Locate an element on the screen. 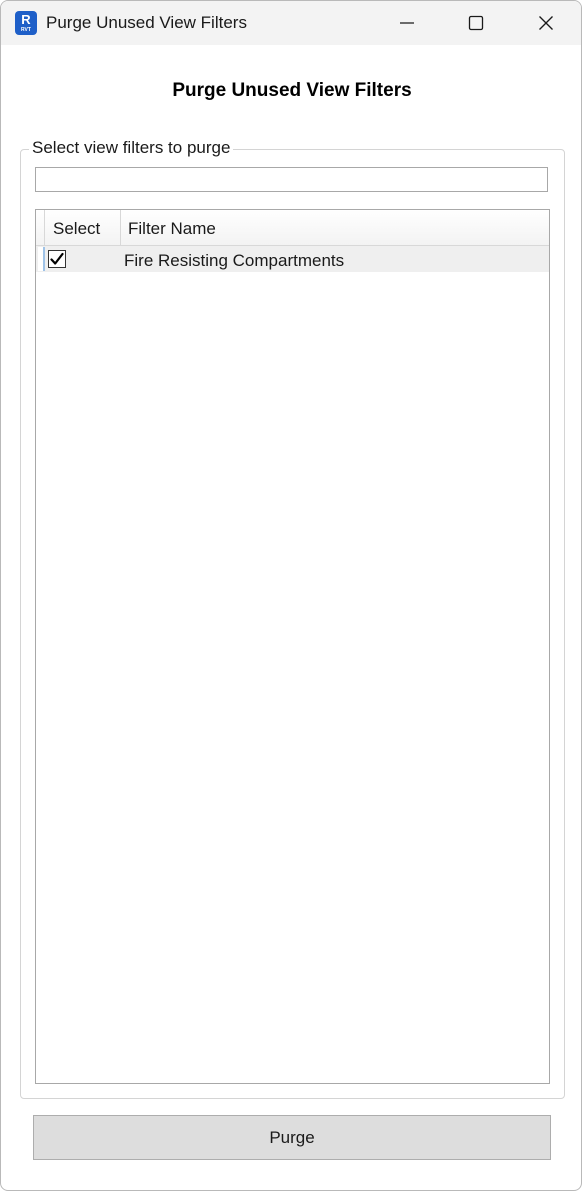 The height and width of the screenshot is (1191, 582). filter-name-cell: Fire Resisting Compartments is located at coordinates (234, 260).